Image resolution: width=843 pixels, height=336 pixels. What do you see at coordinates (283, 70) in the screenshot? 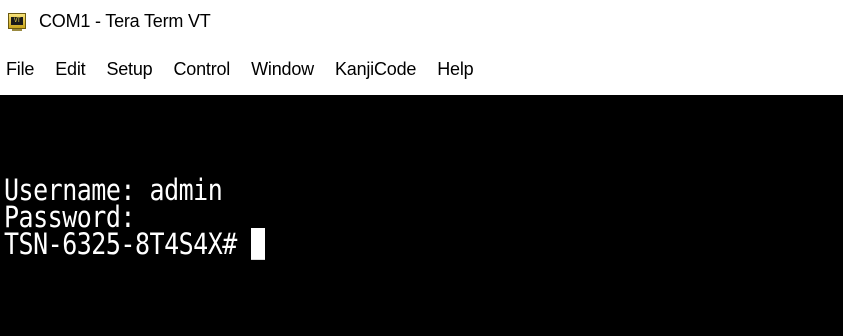
I see `menu-window: Window` at bounding box center [283, 70].